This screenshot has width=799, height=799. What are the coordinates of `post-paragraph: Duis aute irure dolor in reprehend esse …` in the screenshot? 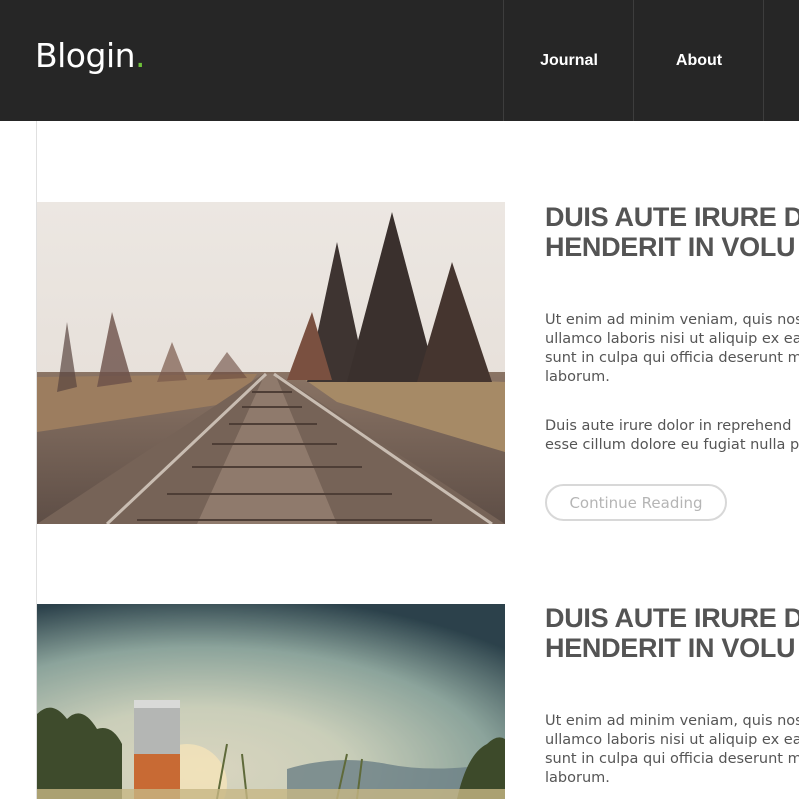 It's located at (672, 435).